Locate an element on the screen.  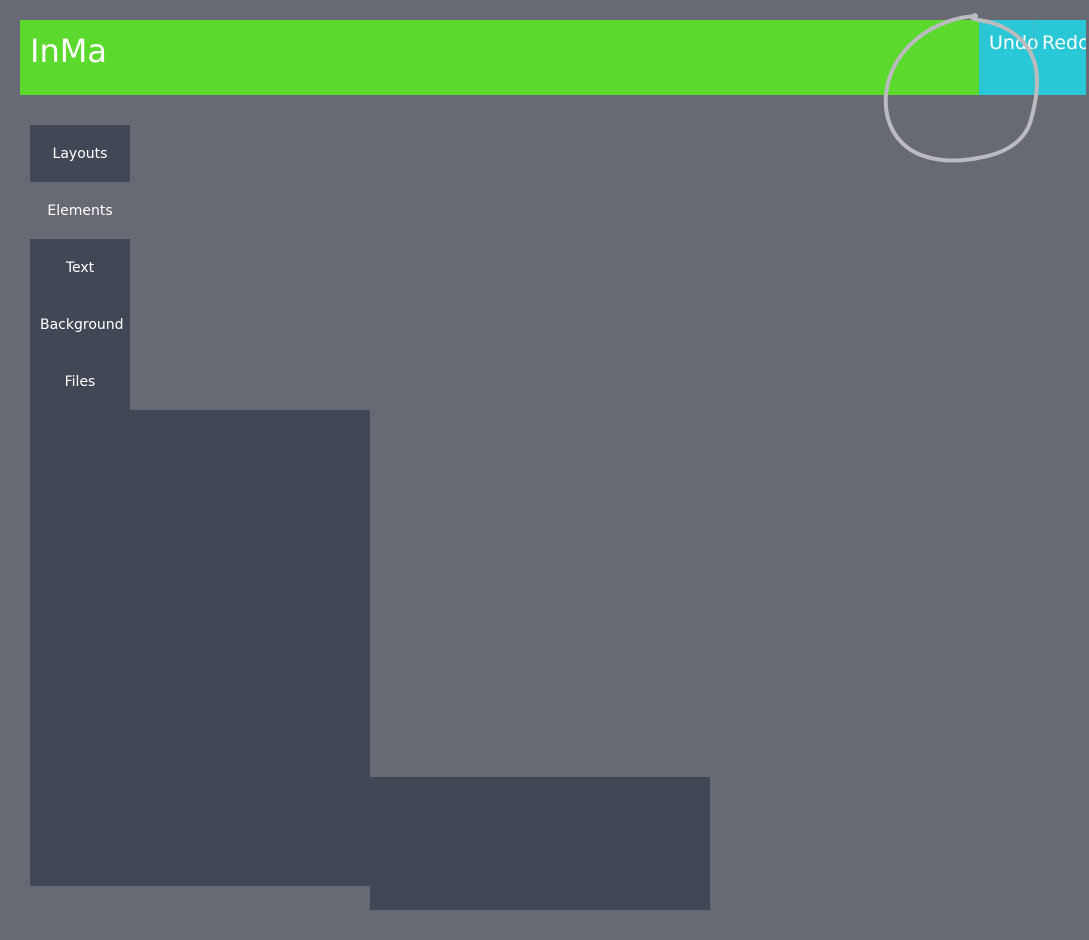
sidebar-tabs: Layouts Elements Text Background Files is located at coordinates (80, 267).